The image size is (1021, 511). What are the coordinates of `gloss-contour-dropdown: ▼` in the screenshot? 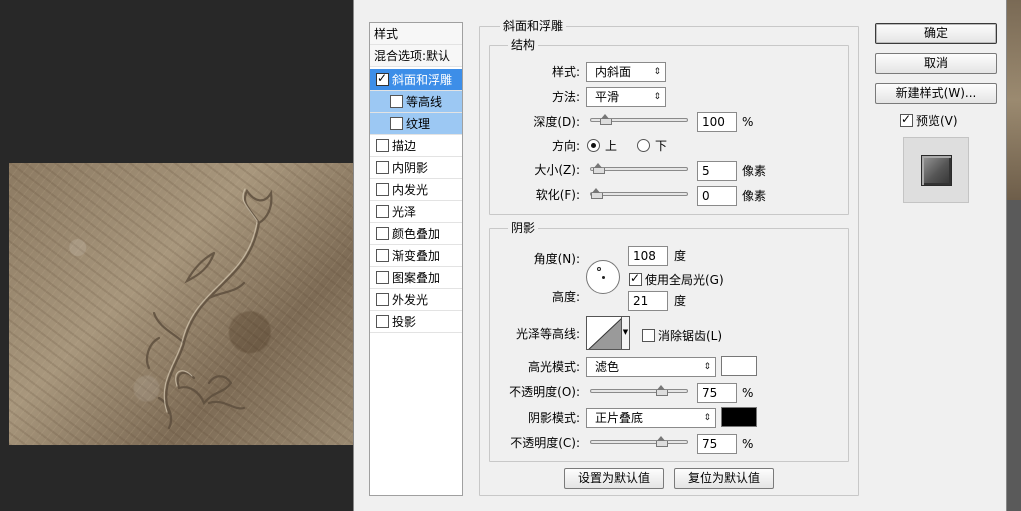 It's located at (626, 333).